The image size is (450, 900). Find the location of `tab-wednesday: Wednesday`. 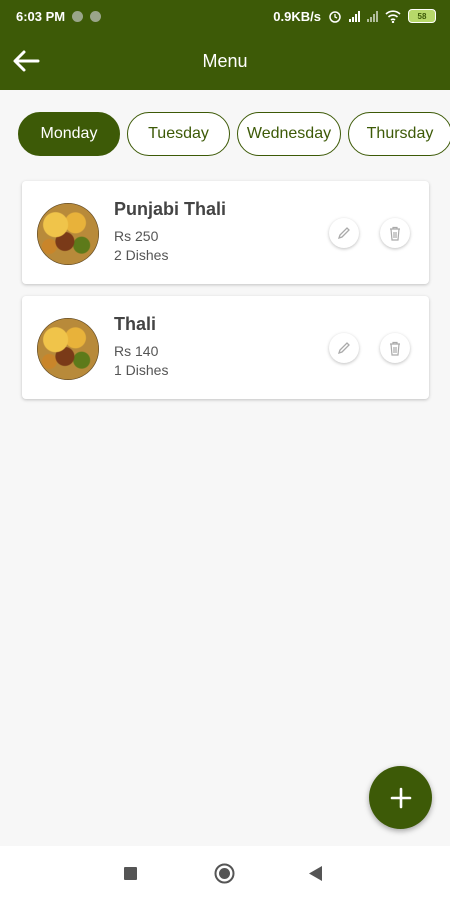

tab-wednesday: Wednesday is located at coordinates (289, 134).